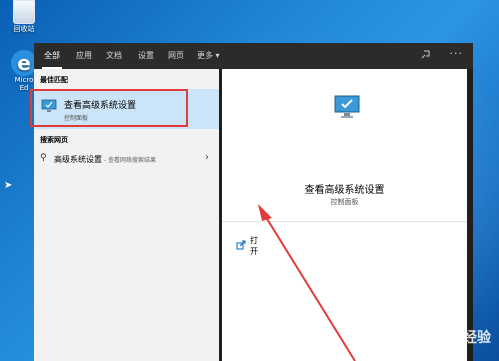 Image resolution: width=499 pixels, height=361 pixels. Describe the element at coordinates (54, 80) in the screenshot. I see `best-match-heading: 最佳匹配` at that location.